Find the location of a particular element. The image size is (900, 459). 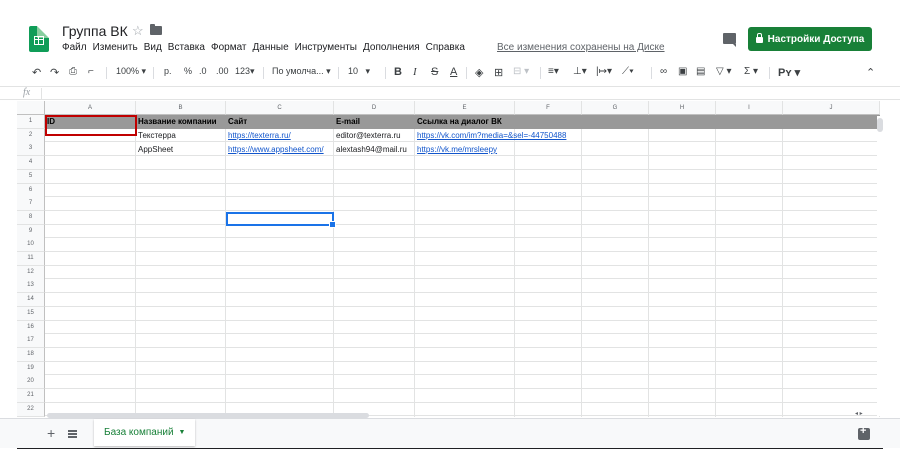

menu-help: Справка is located at coordinates (445, 47).